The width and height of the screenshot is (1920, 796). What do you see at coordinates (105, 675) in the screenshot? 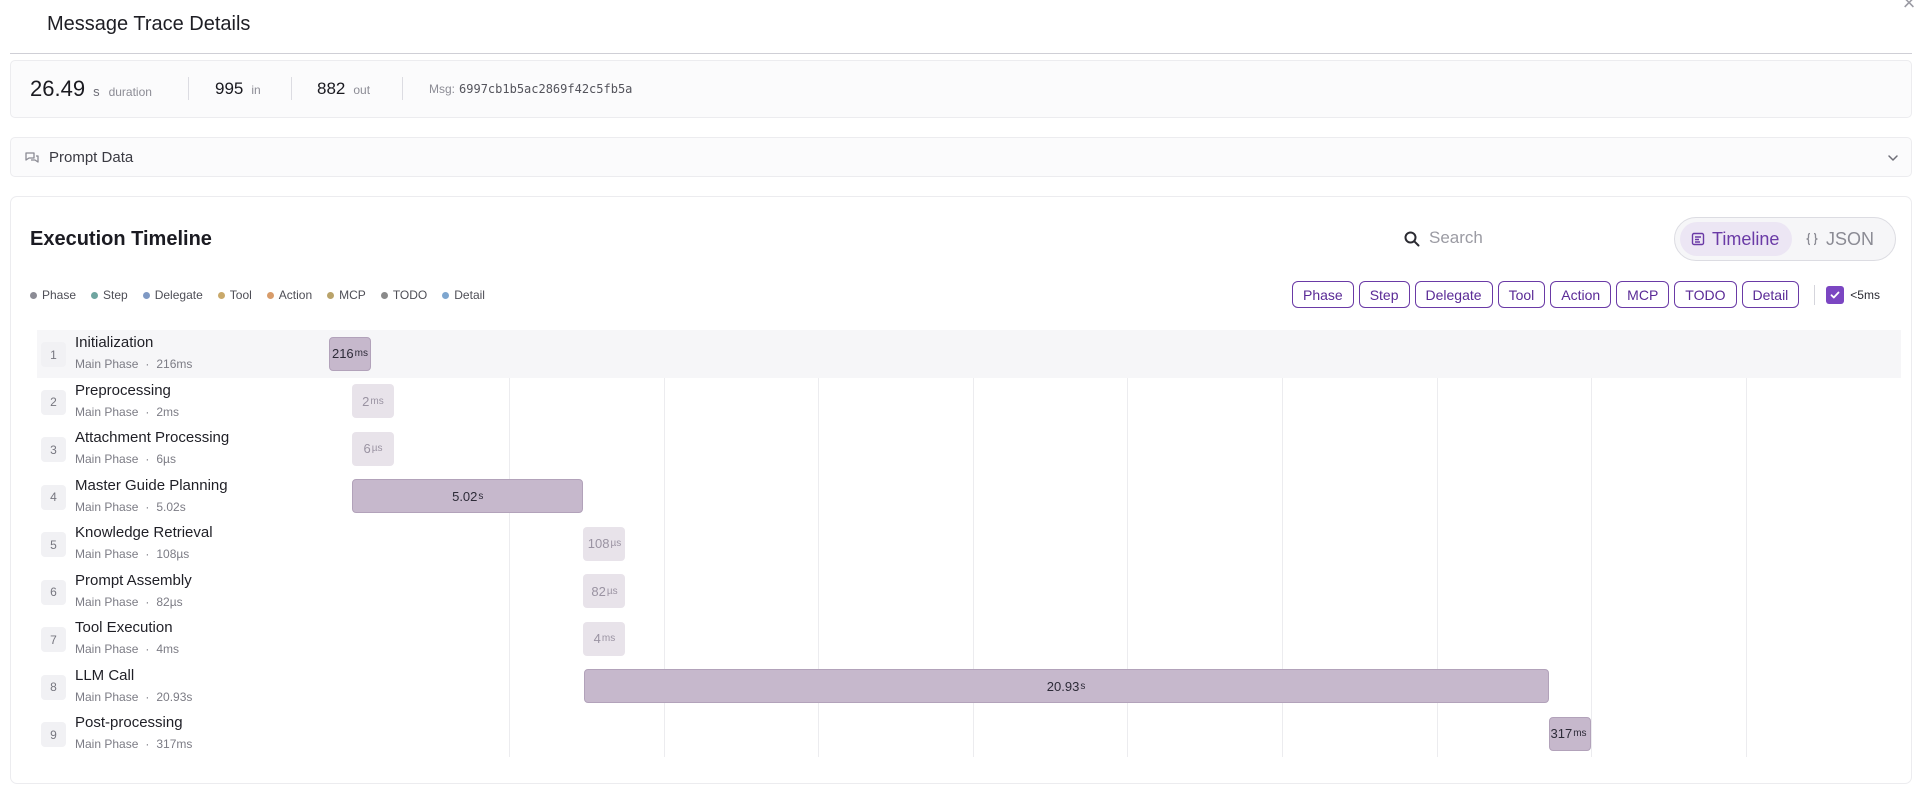
I see `phase-name: LLM Call` at bounding box center [105, 675].